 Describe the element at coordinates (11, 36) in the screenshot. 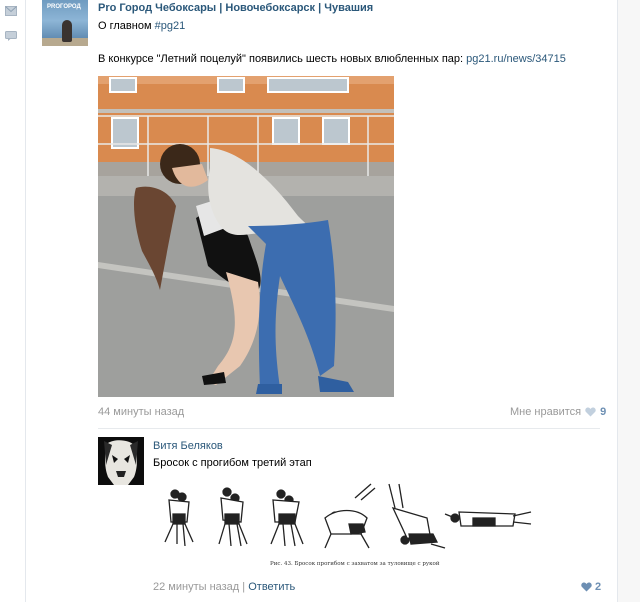

I see `comment-icon` at that location.